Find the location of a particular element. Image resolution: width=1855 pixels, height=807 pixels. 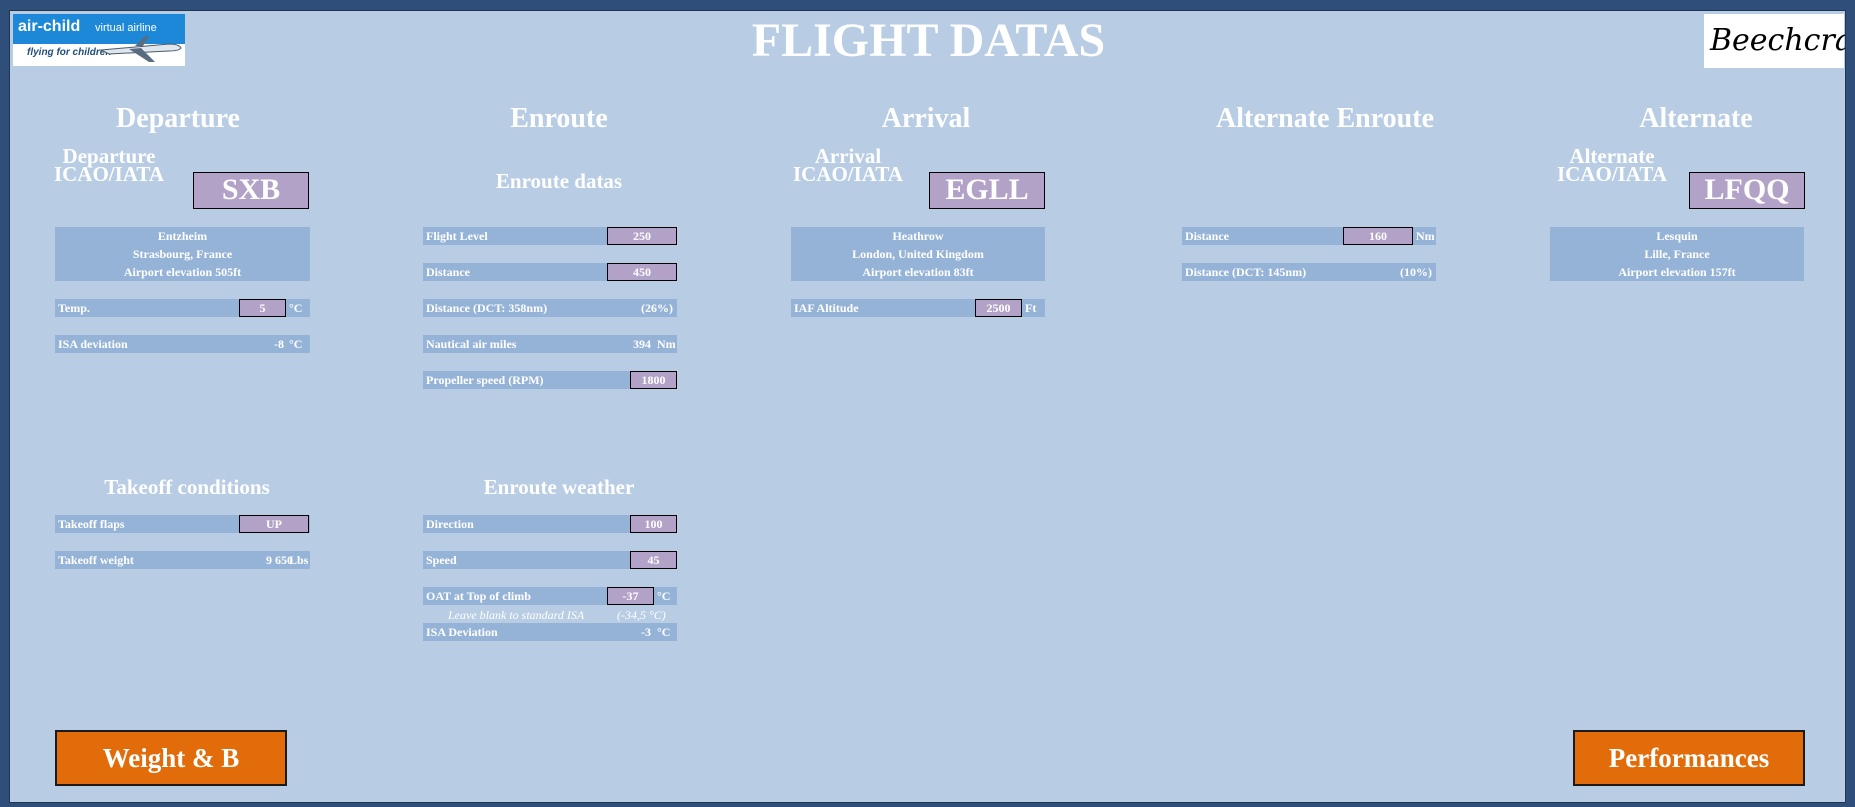

iaf-altitude-field: 2500 is located at coordinates (998, 308).